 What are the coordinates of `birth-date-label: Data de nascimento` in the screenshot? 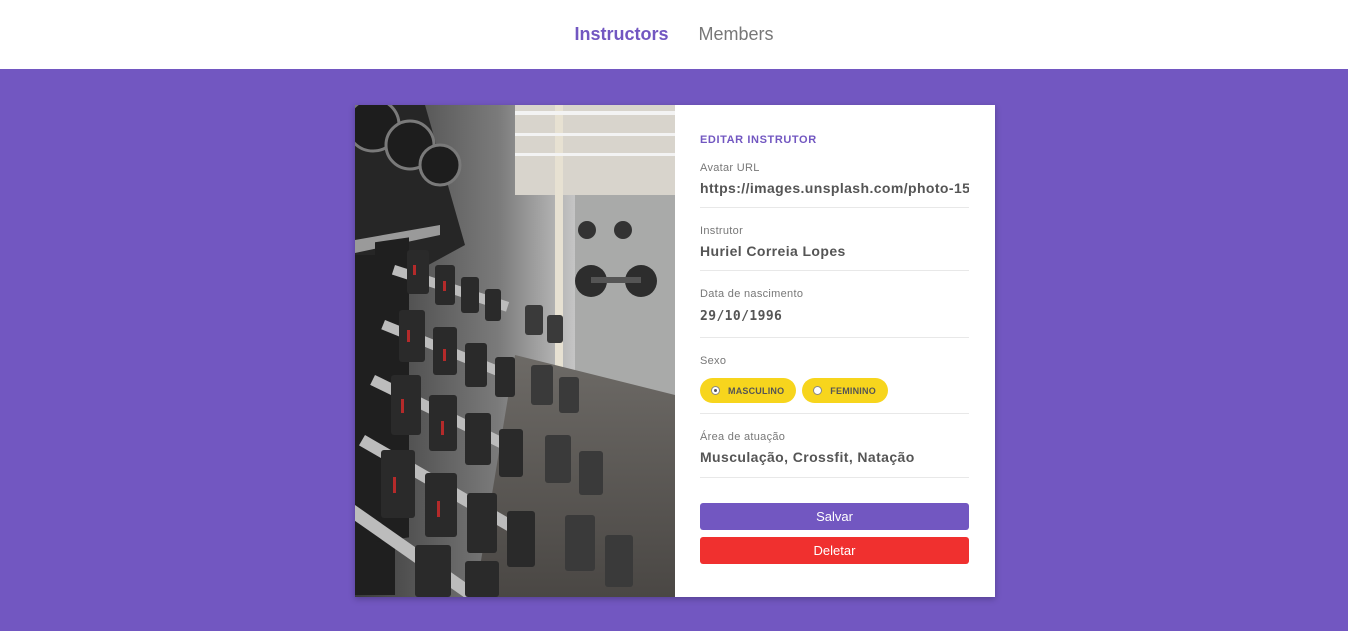 It's located at (752, 294).